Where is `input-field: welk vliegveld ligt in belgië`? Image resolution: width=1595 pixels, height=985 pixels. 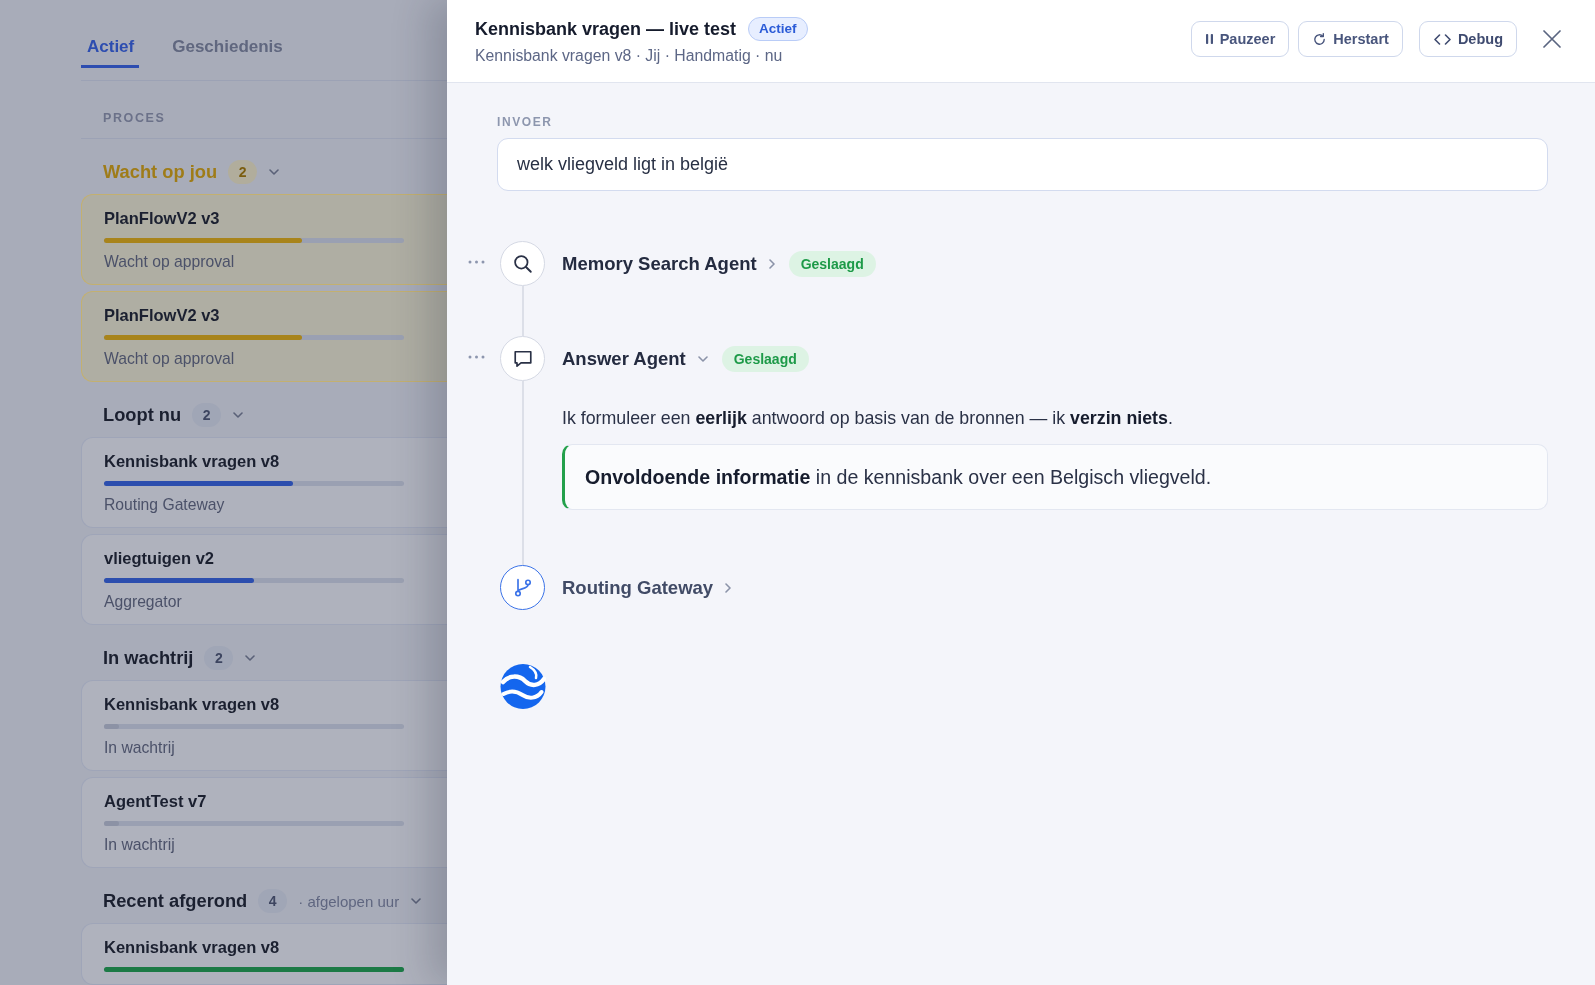
input-field: welk vliegveld ligt in belgië is located at coordinates (1022, 164).